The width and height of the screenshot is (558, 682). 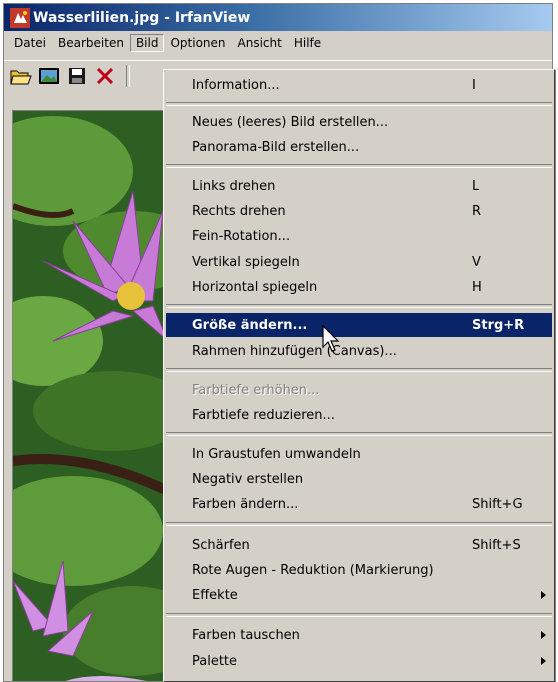 What do you see at coordinates (197, 43) in the screenshot?
I see `menu-optionen: Optionen` at bounding box center [197, 43].